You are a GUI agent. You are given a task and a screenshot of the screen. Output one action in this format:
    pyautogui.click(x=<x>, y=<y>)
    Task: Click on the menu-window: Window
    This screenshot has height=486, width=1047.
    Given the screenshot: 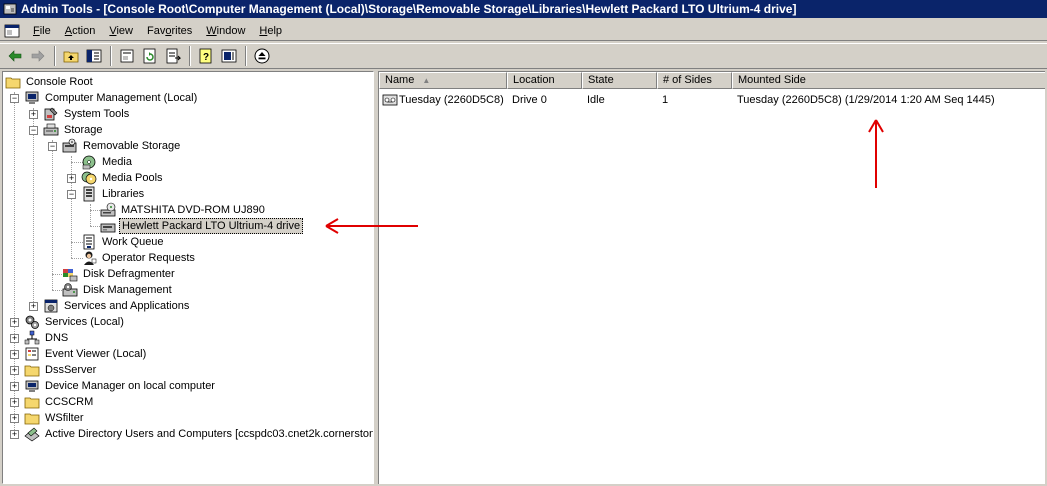 What is the action you would take?
    pyautogui.click(x=225, y=31)
    